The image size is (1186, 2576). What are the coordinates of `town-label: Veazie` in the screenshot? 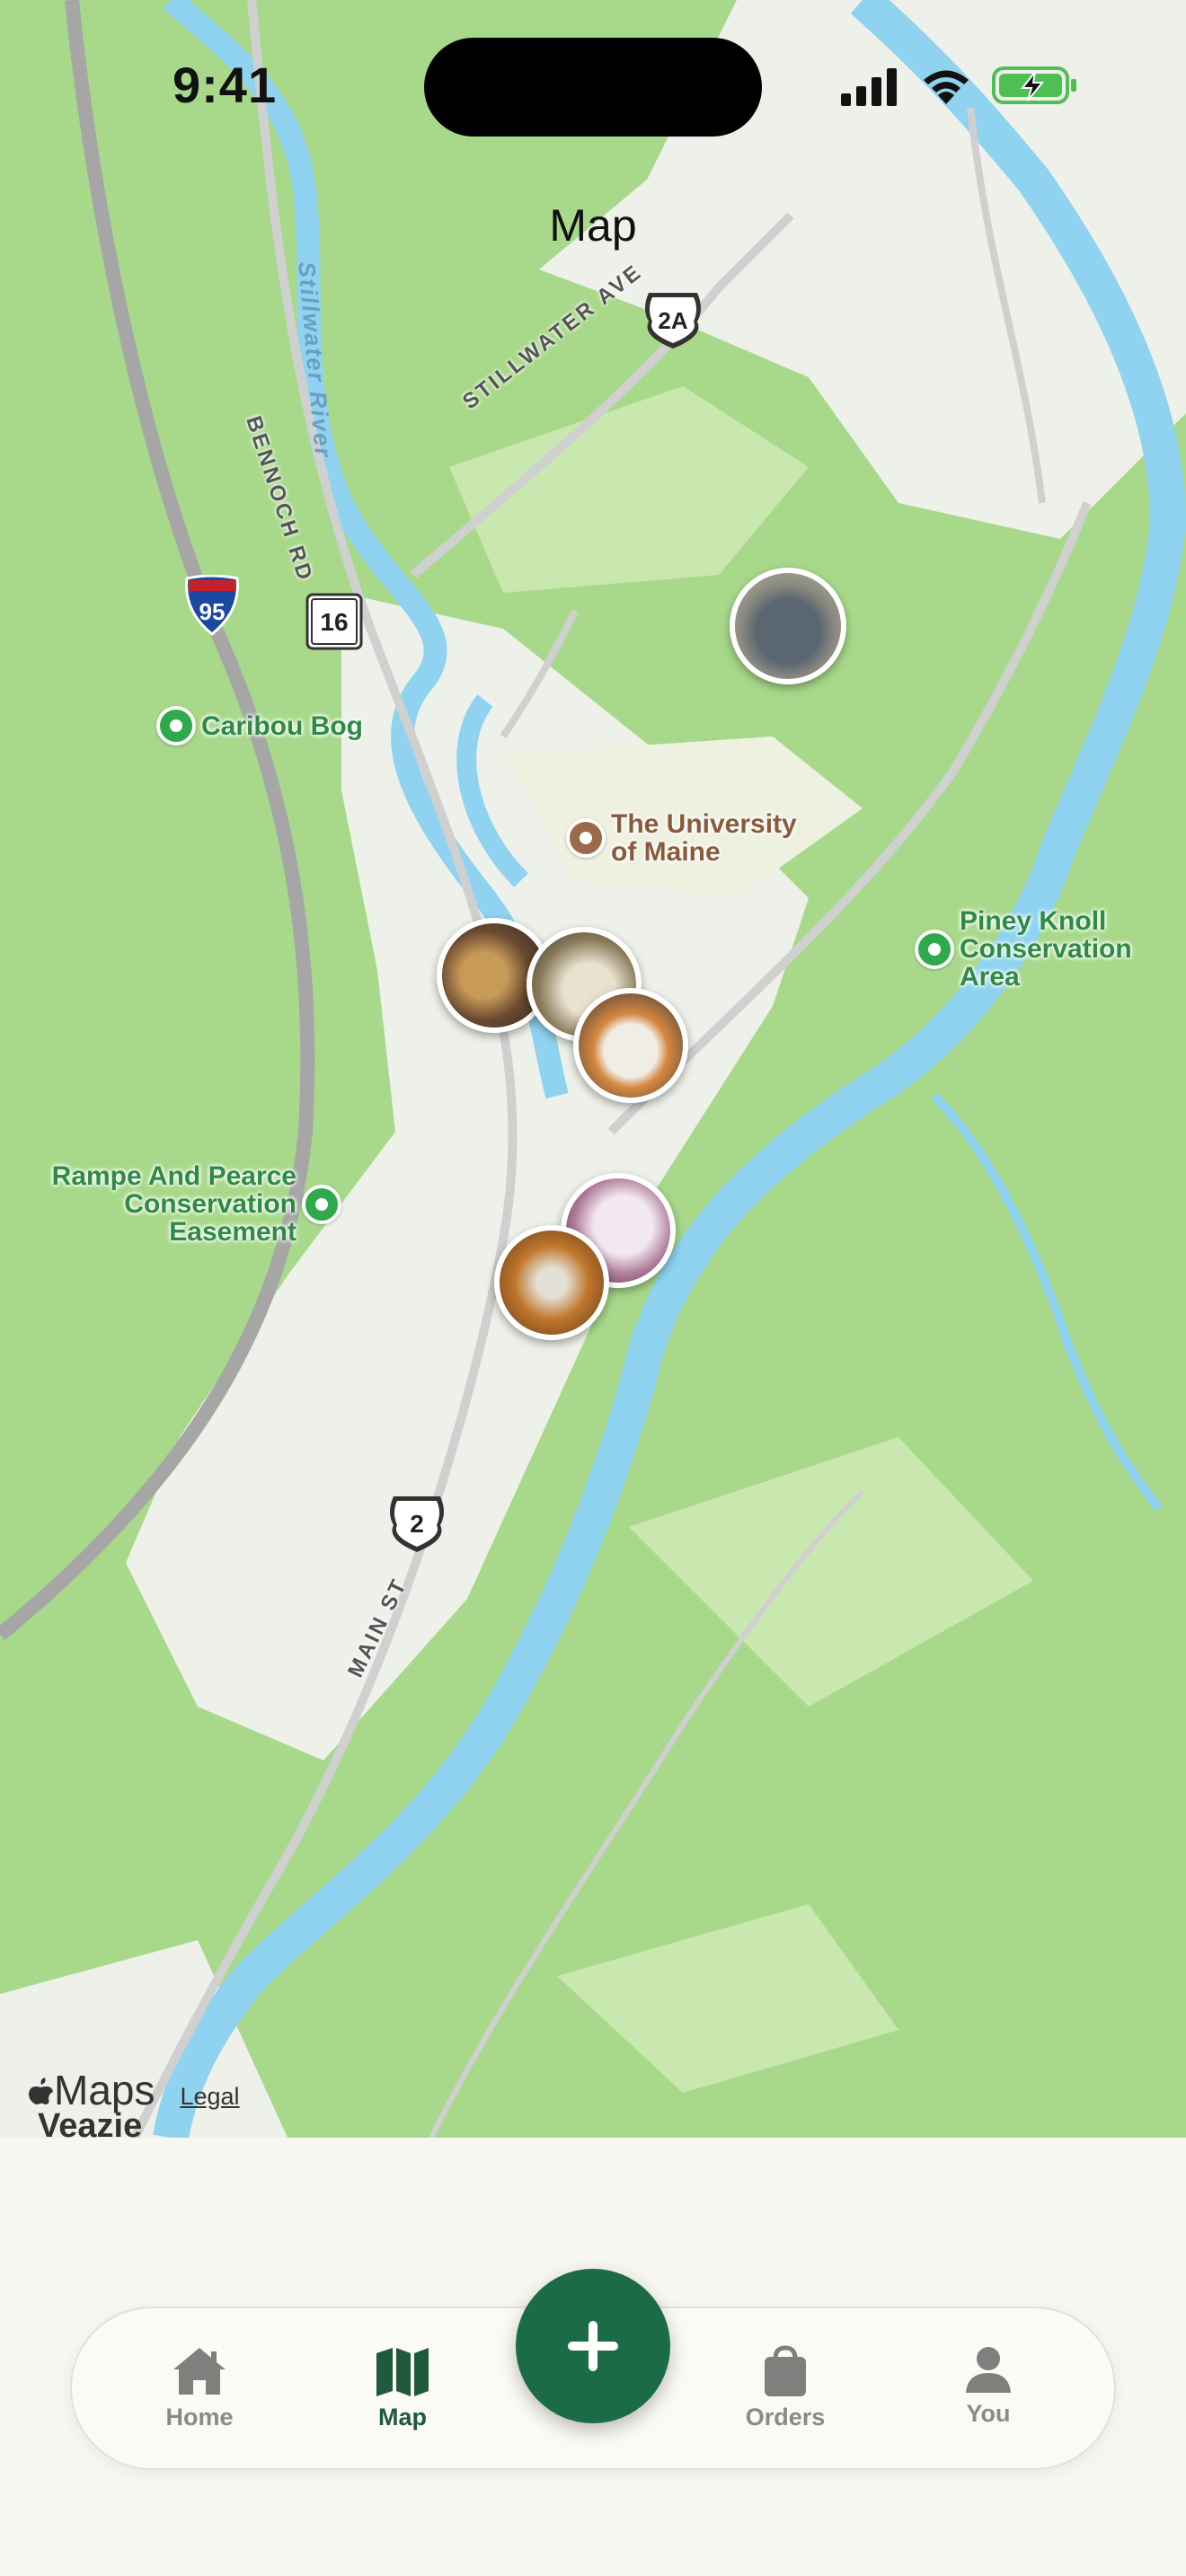 It's located at (90, 2122).